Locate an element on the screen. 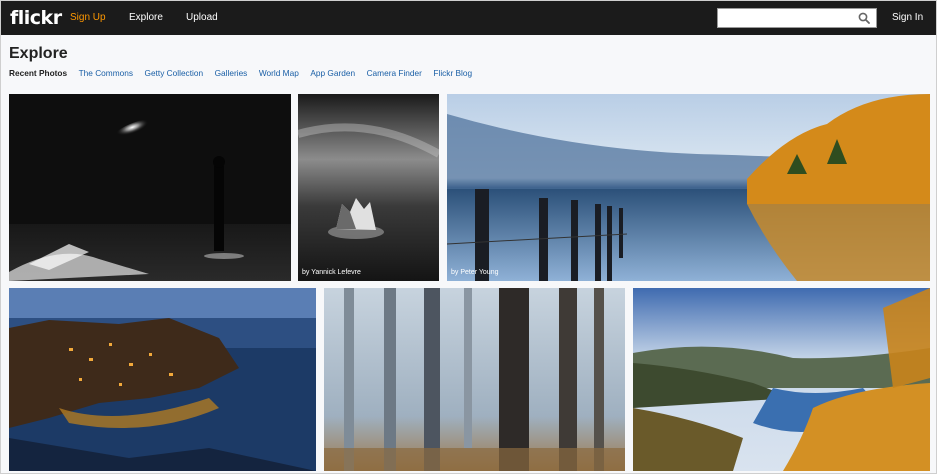  tab-camera-finder: Camera Finder is located at coordinates (394, 73).